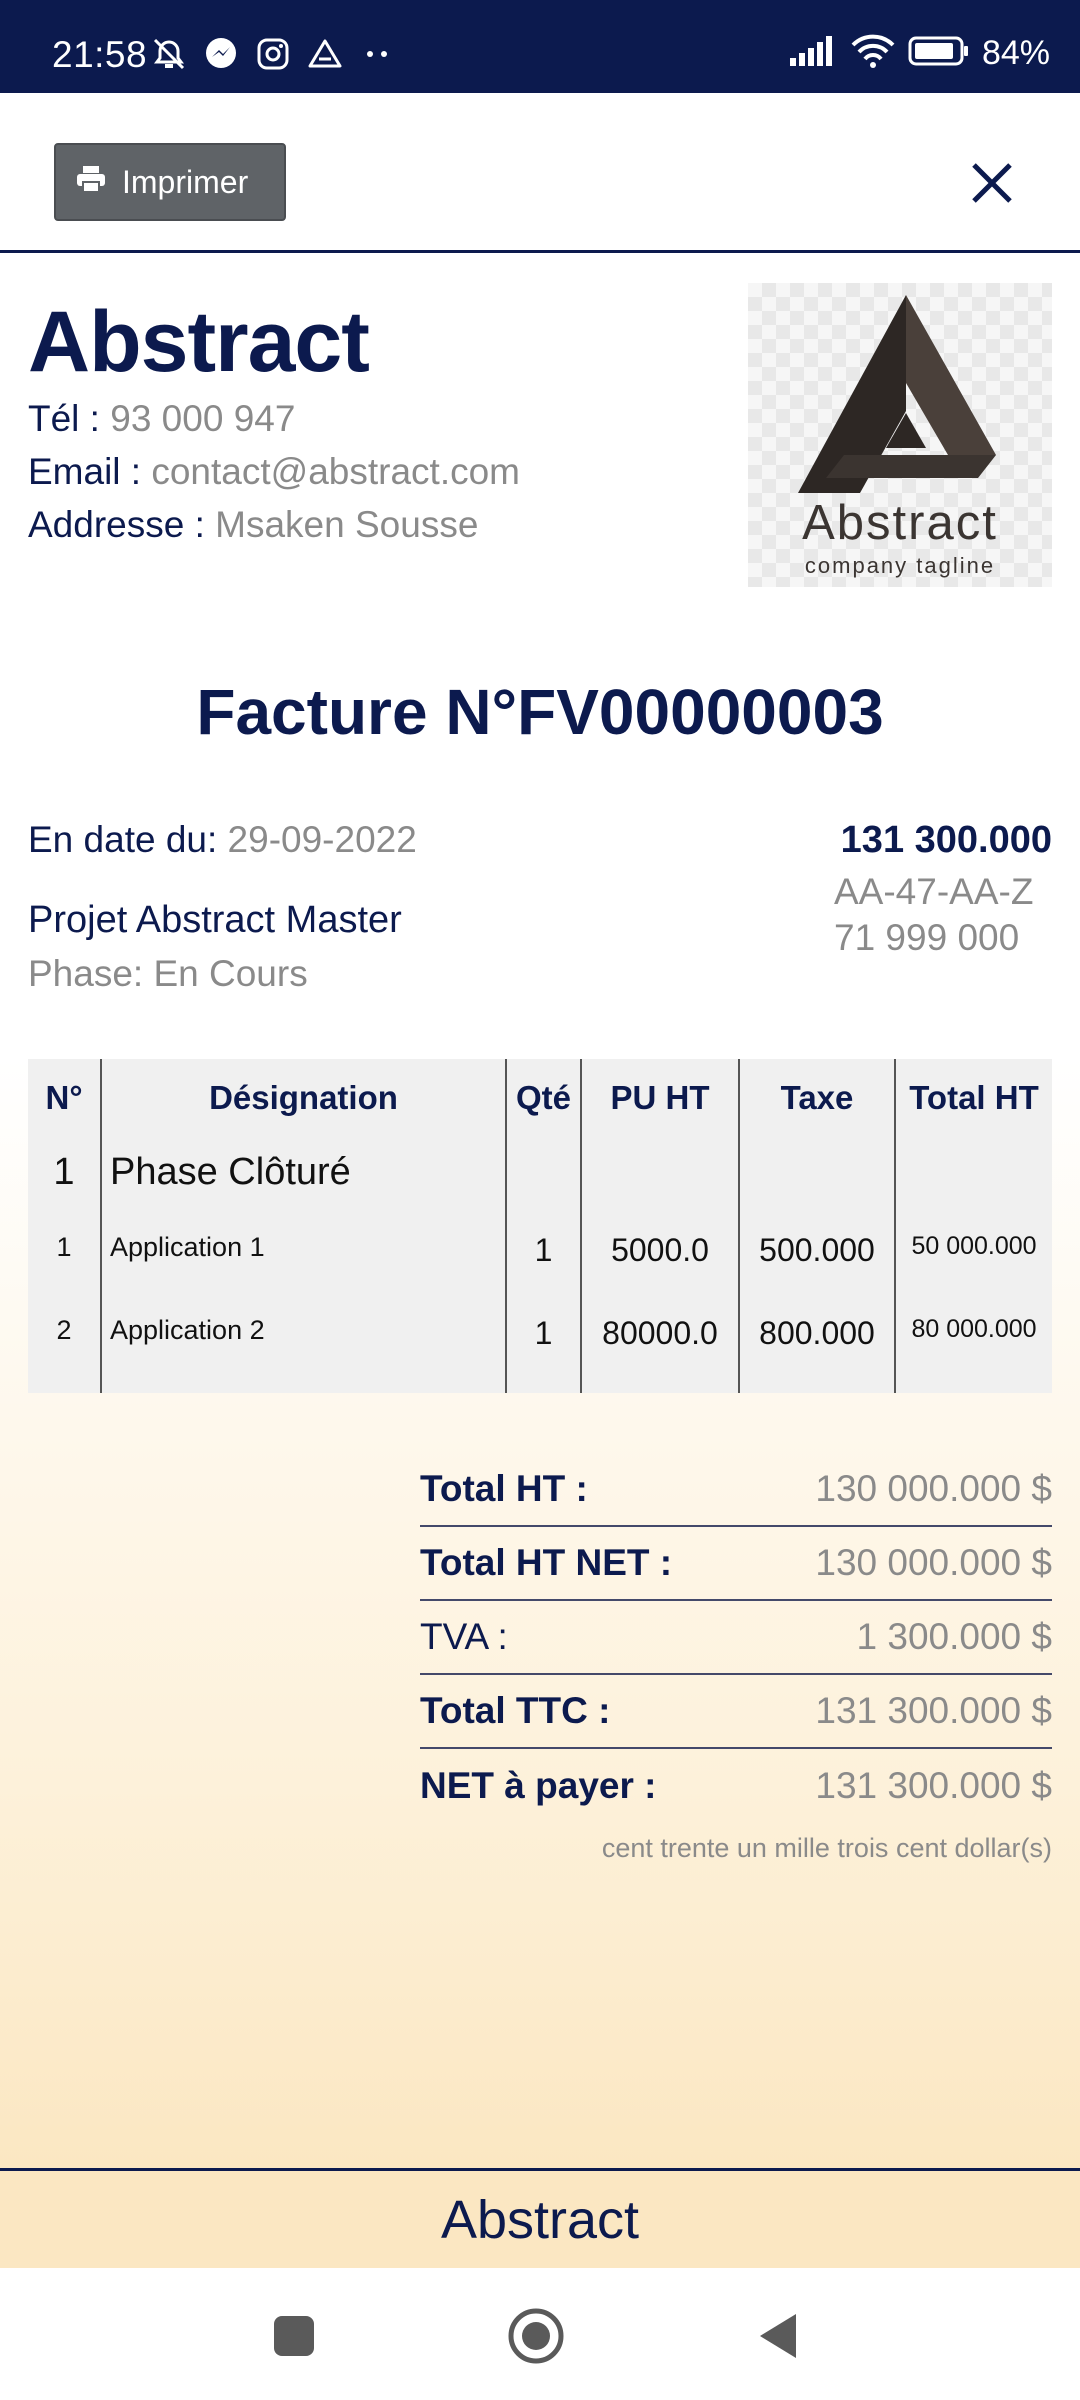  I want to click on invoice-title: Facture N°FV00000003, so click(540, 712).